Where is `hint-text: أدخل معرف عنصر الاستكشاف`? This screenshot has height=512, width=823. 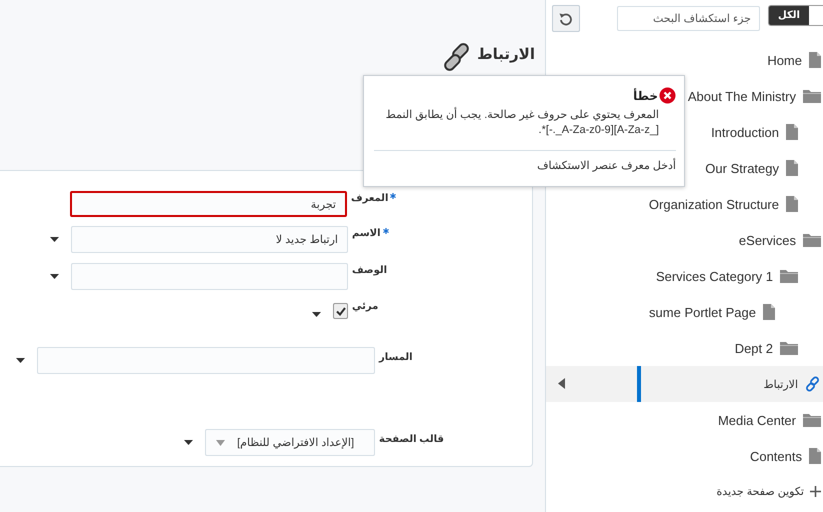 hint-text: أدخل معرف عنصر الاستكشاف is located at coordinates (606, 165).